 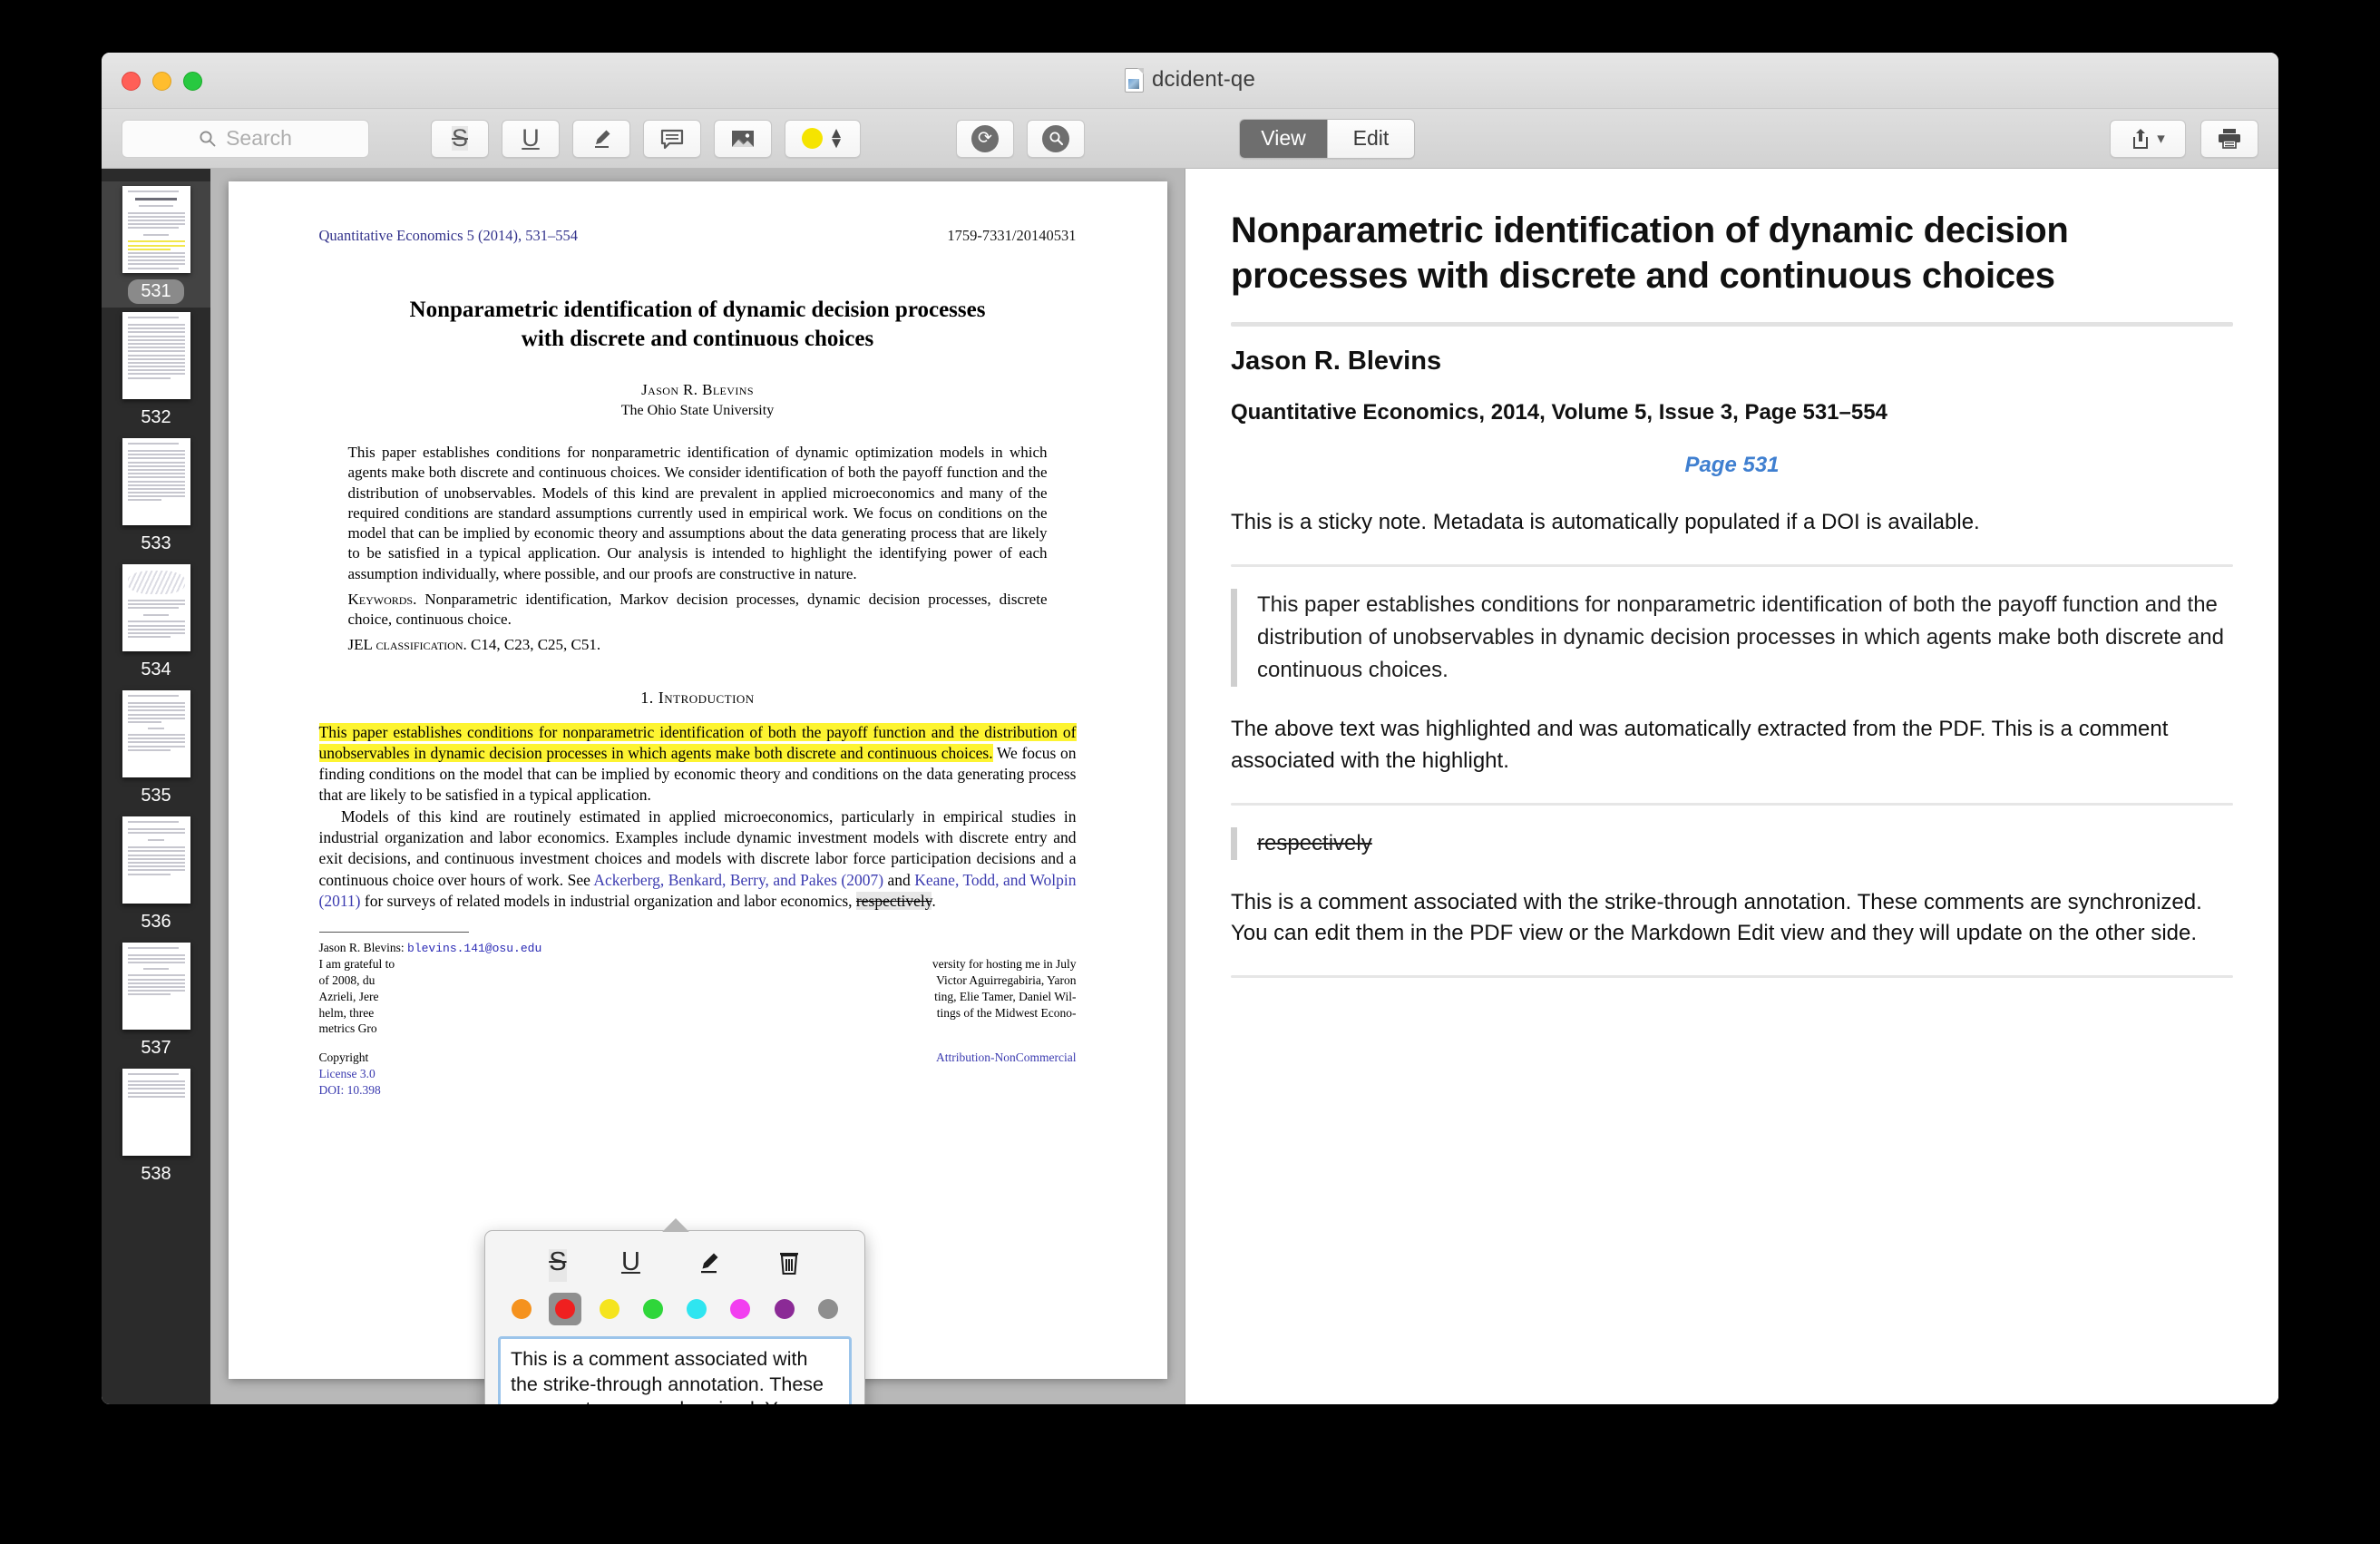 I want to click on rotate-button: ⟳, so click(x=985, y=138).